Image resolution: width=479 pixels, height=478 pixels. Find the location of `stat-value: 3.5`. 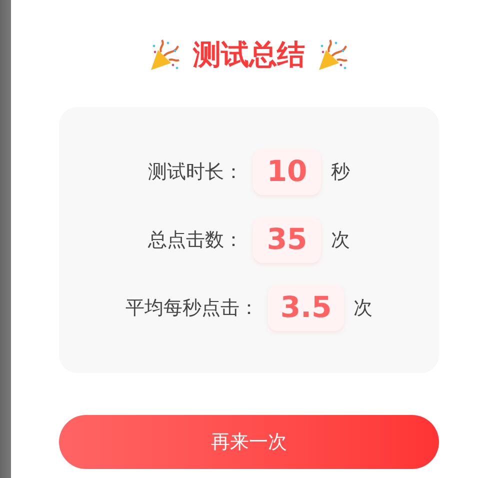

stat-value: 3.5 is located at coordinates (306, 308).